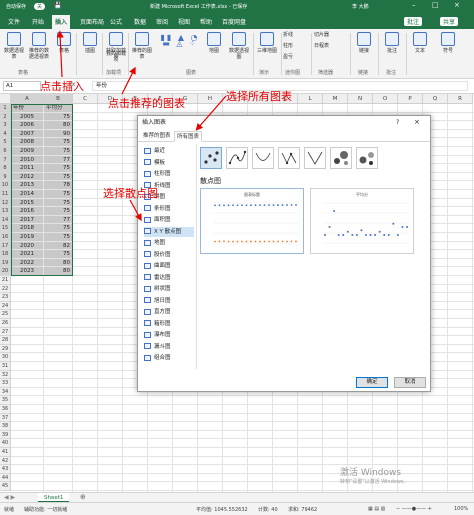  What do you see at coordinates (27, 228) in the screenshot?
I see `cell-year: 2018` at bounding box center [27, 228].